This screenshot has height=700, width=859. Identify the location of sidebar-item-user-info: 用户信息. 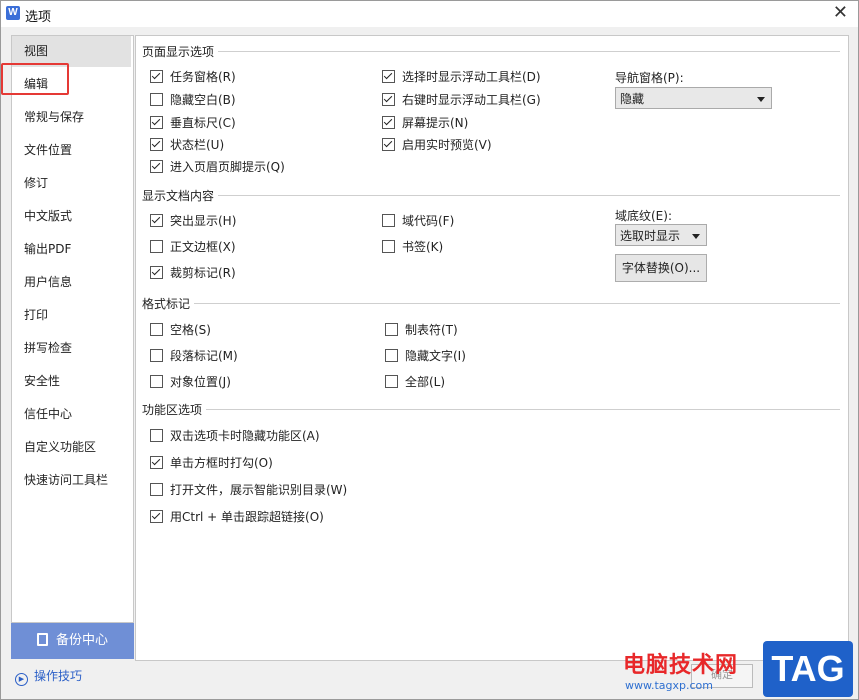
(71, 282).